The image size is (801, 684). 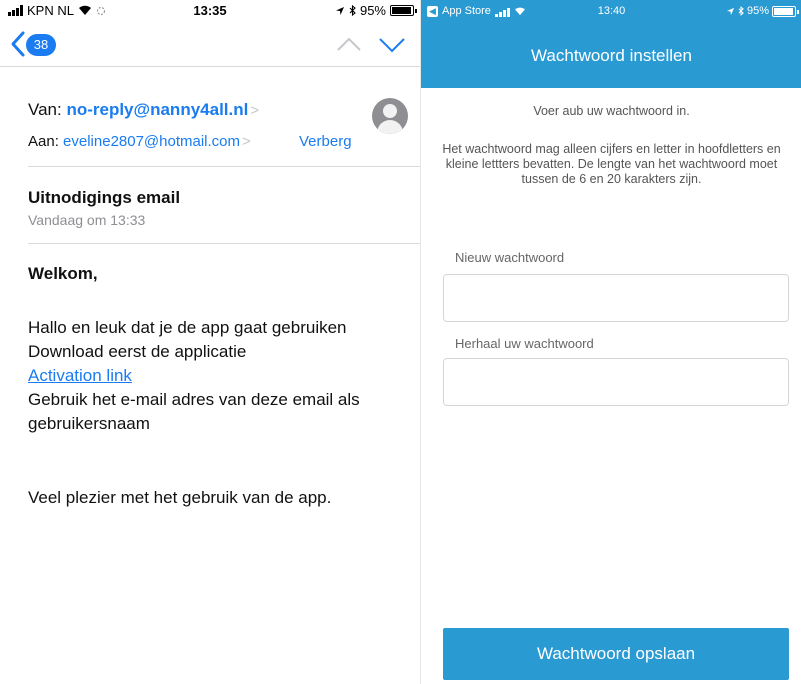 I want to click on status-bar: KPN NL 13:35 95%, so click(x=210, y=11).